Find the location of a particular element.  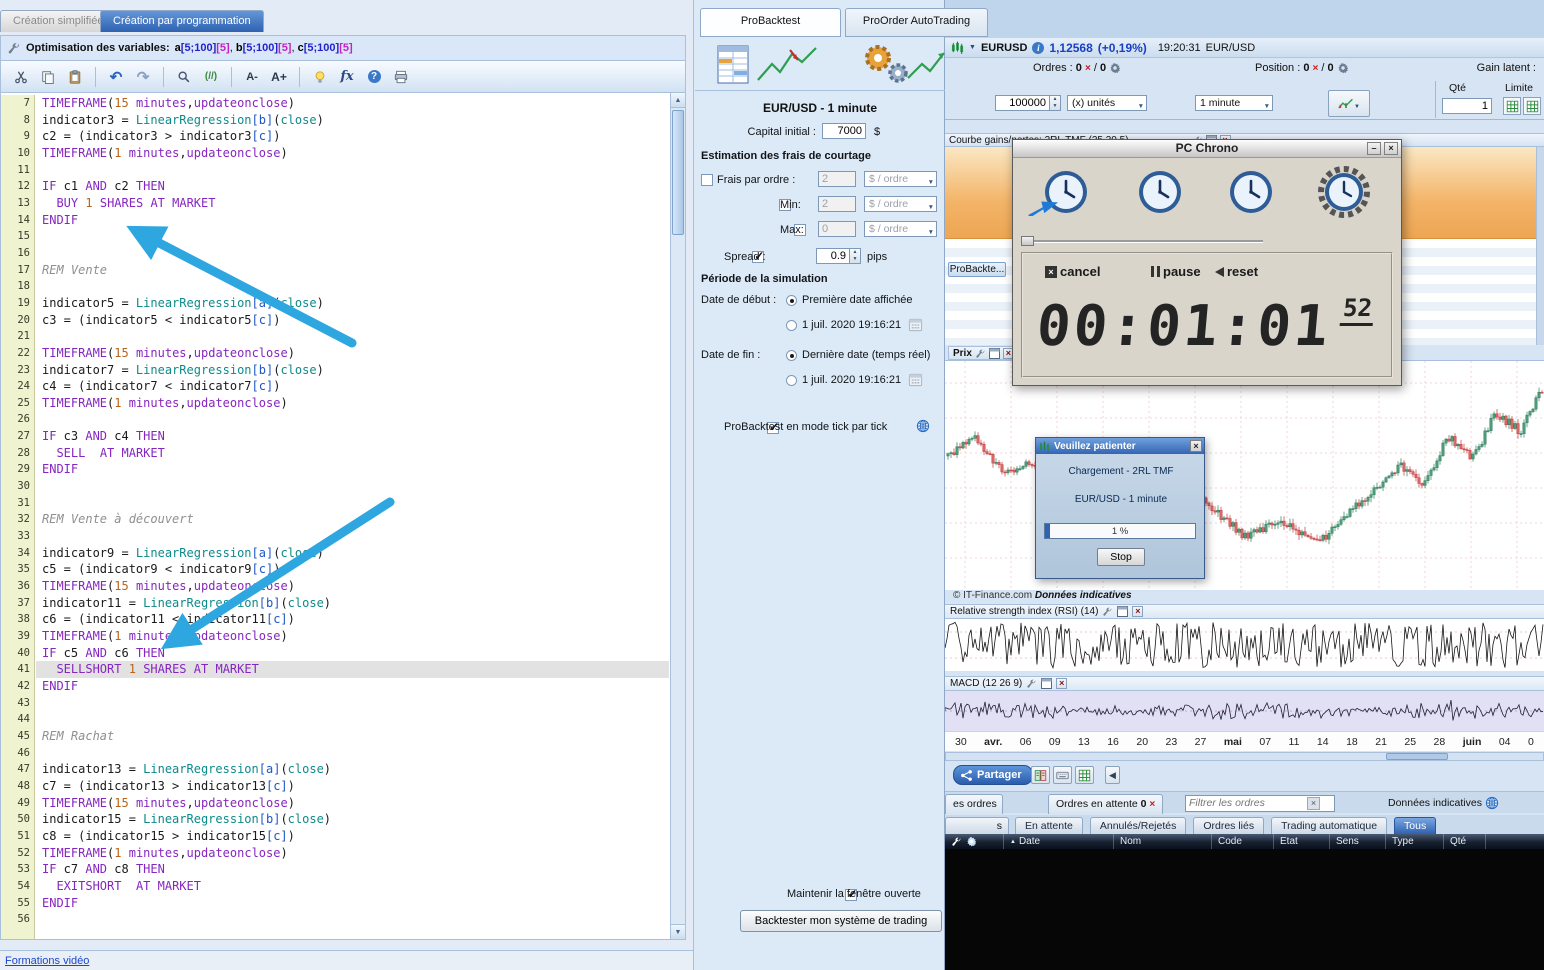

code-line: REM Vente is located at coordinates (352, 270).